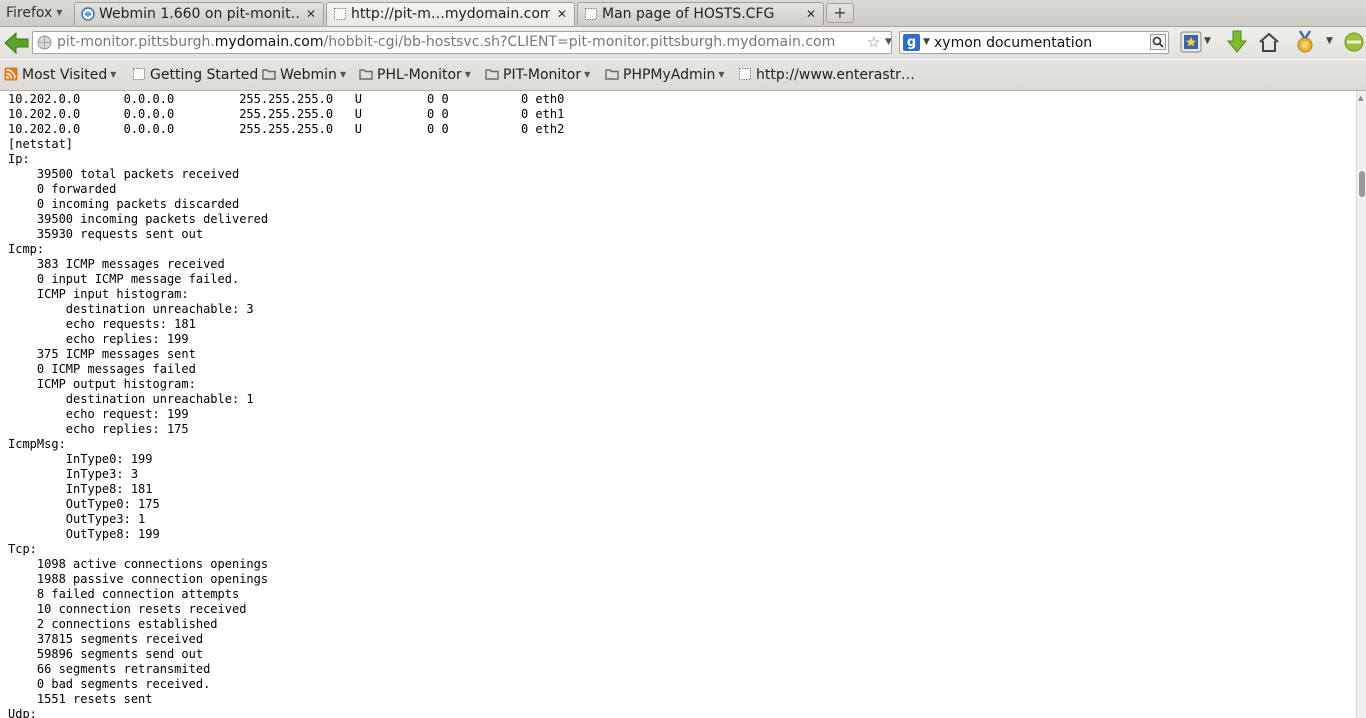 The image size is (1366, 718). Describe the element at coordinates (911, 42) in the screenshot. I see `google-search-engine-icon: g` at that location.